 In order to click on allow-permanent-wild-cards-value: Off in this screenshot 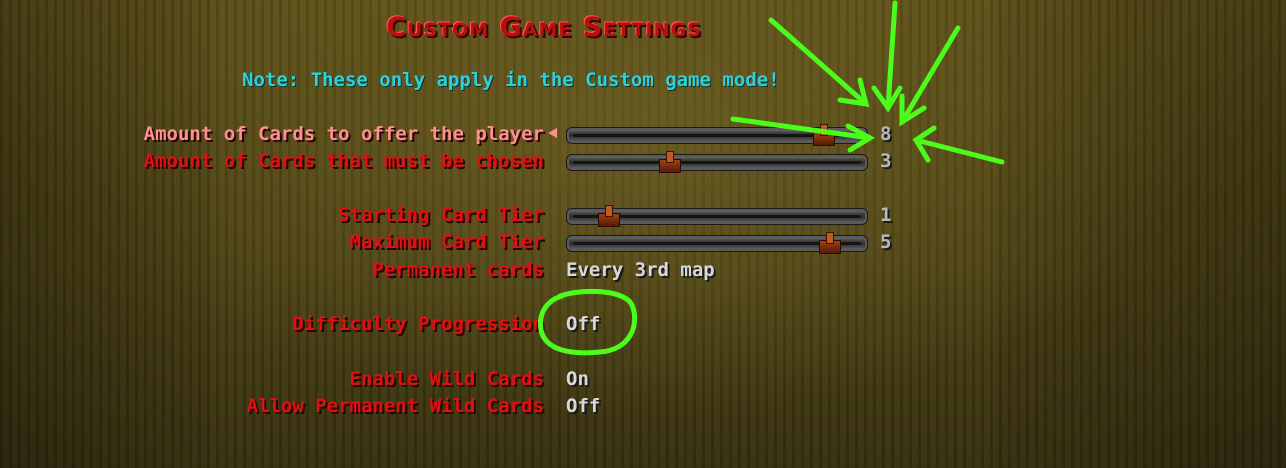, I will do `click(583, 406)`.